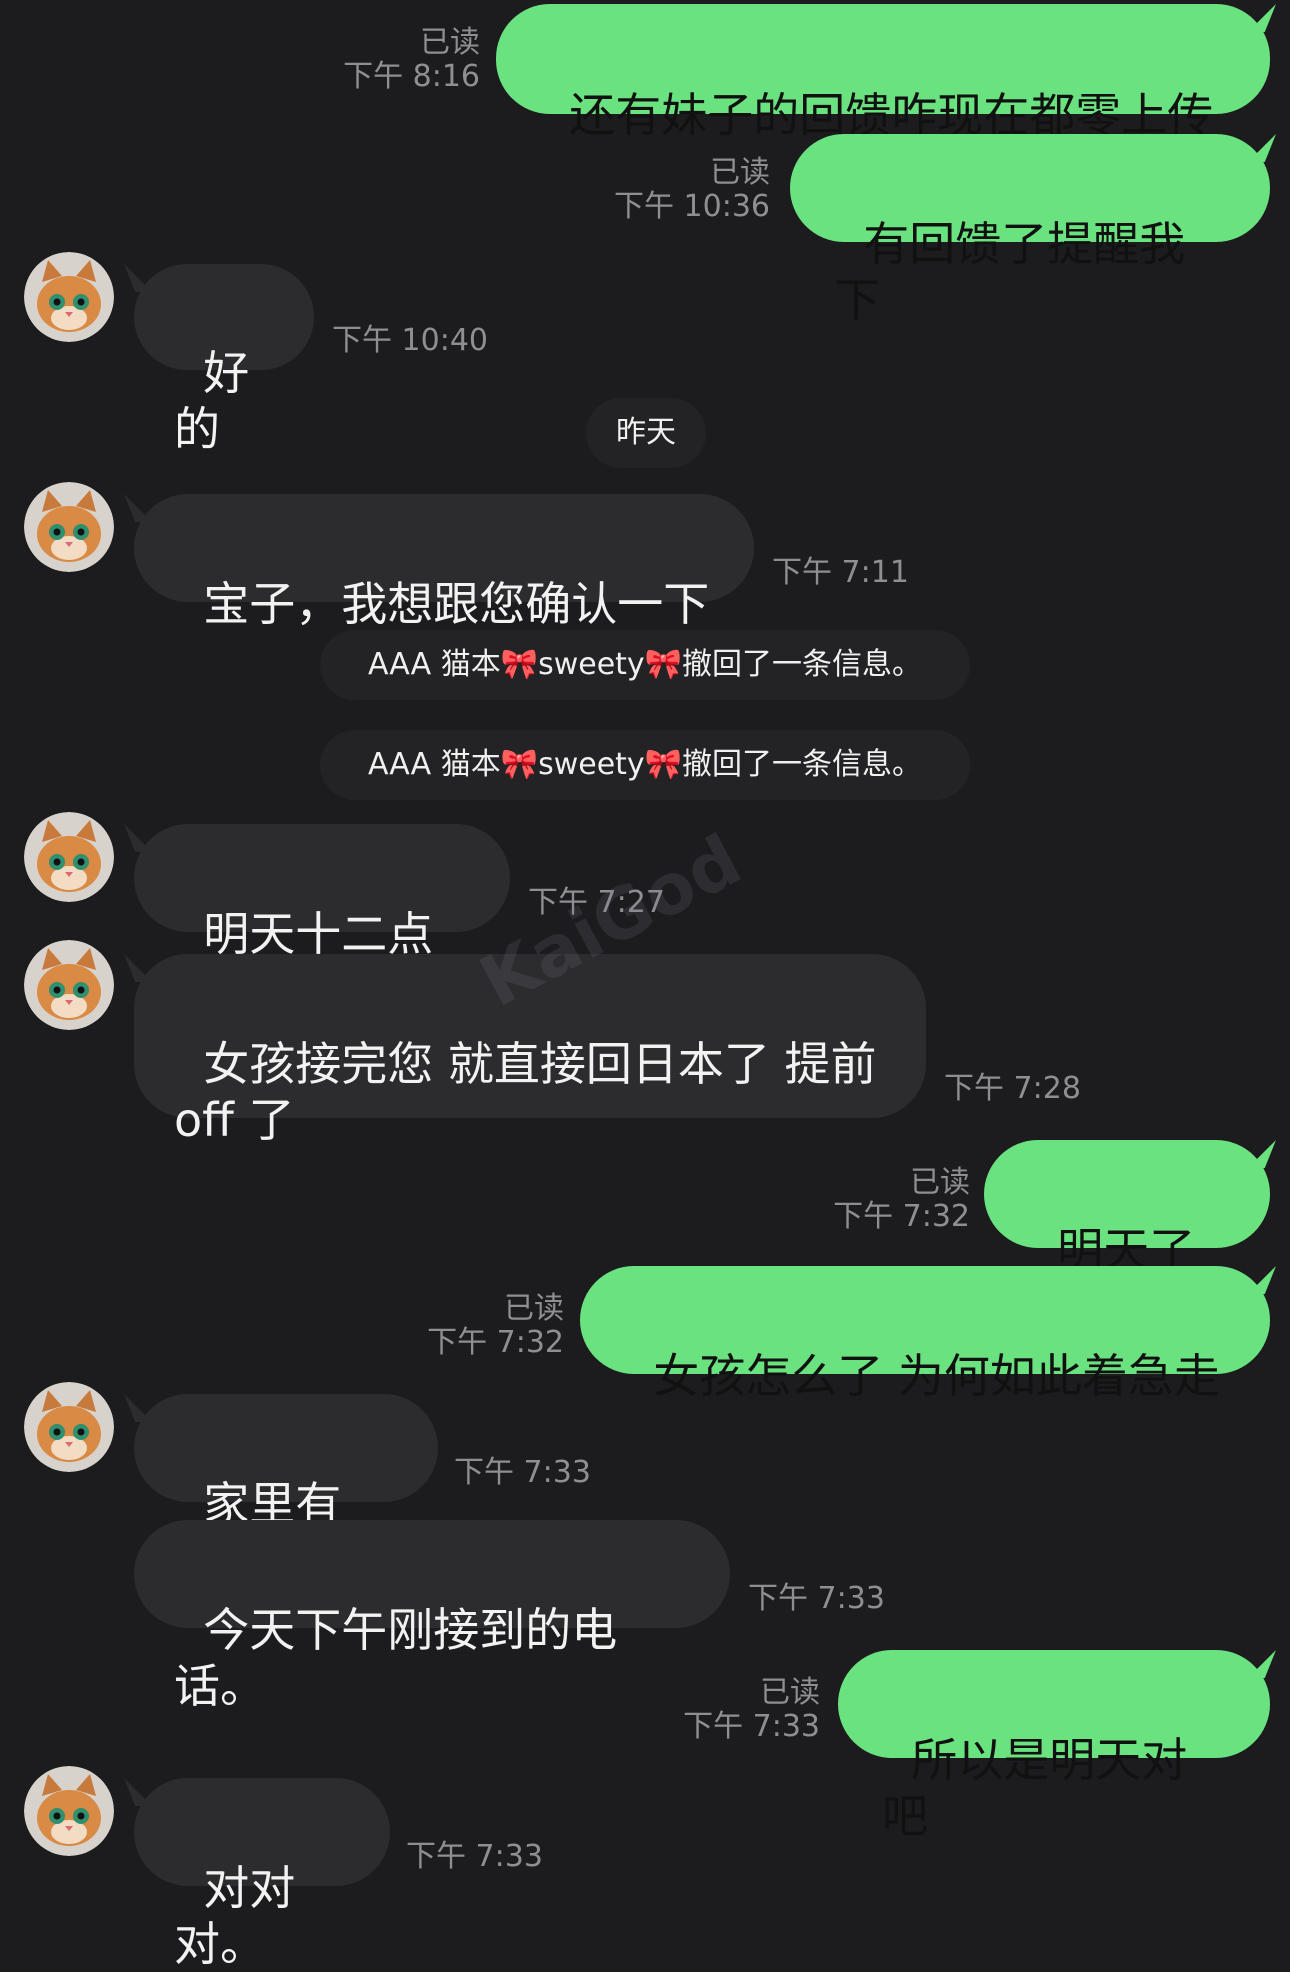 This screenshot has height=1972, width=1290. Describe the element at coordinates (936, 1376) in the screenshot. I see `message-text: 女孩怎么了 为何如此着急走` at that location.